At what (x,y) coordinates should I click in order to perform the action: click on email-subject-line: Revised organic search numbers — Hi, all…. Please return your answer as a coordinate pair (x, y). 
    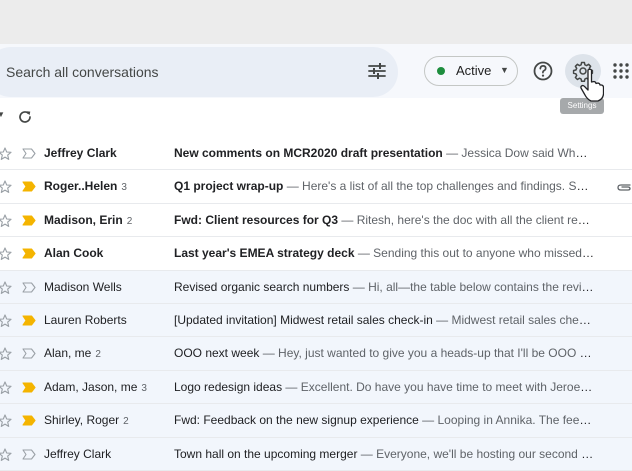
    Looking at the image, I should click on (384, 287).